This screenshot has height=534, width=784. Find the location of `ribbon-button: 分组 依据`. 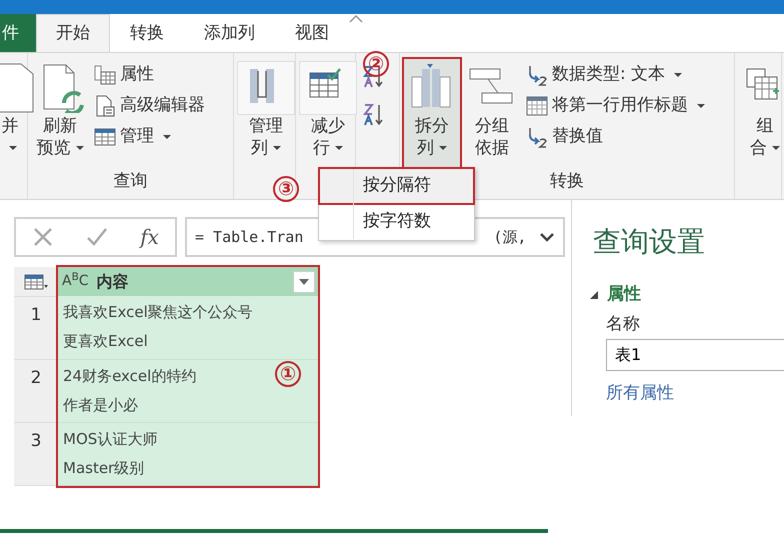

ribbon-button: 分组 依据 is located at coordinates (492, 113).